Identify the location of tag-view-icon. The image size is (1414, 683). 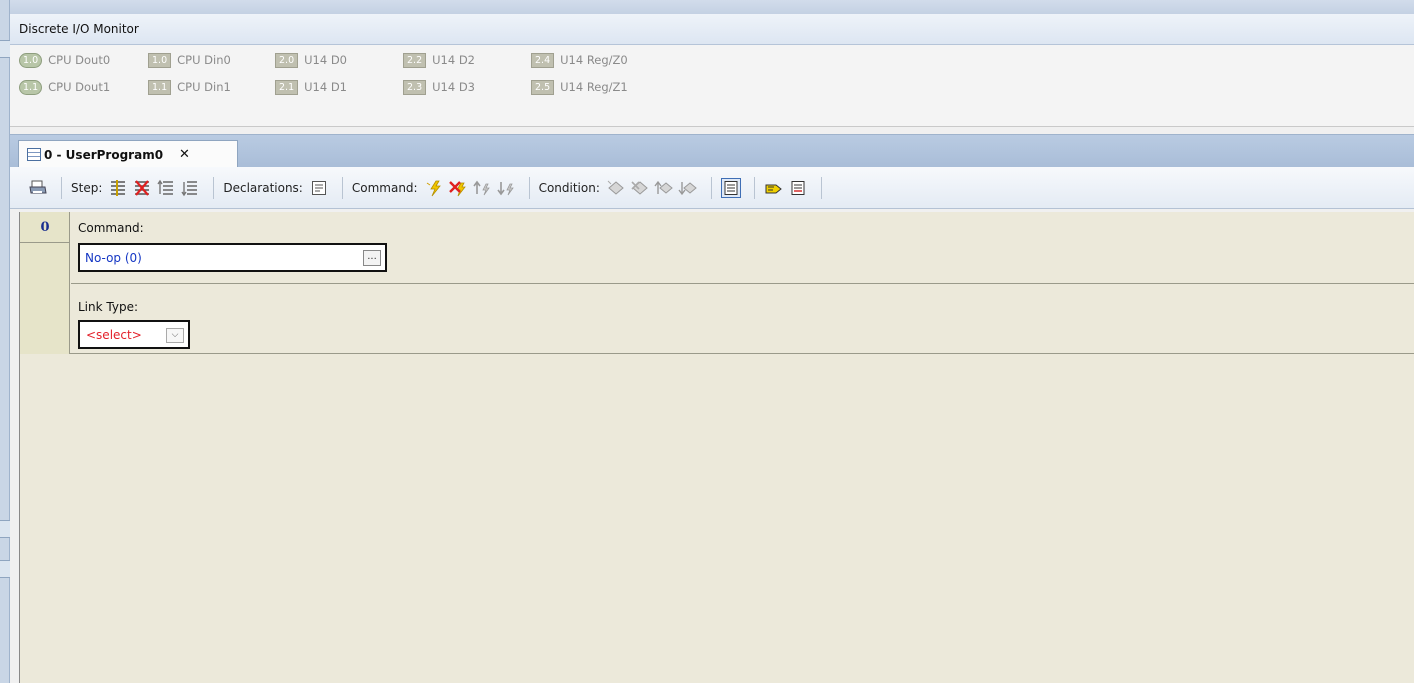
(774, 188).